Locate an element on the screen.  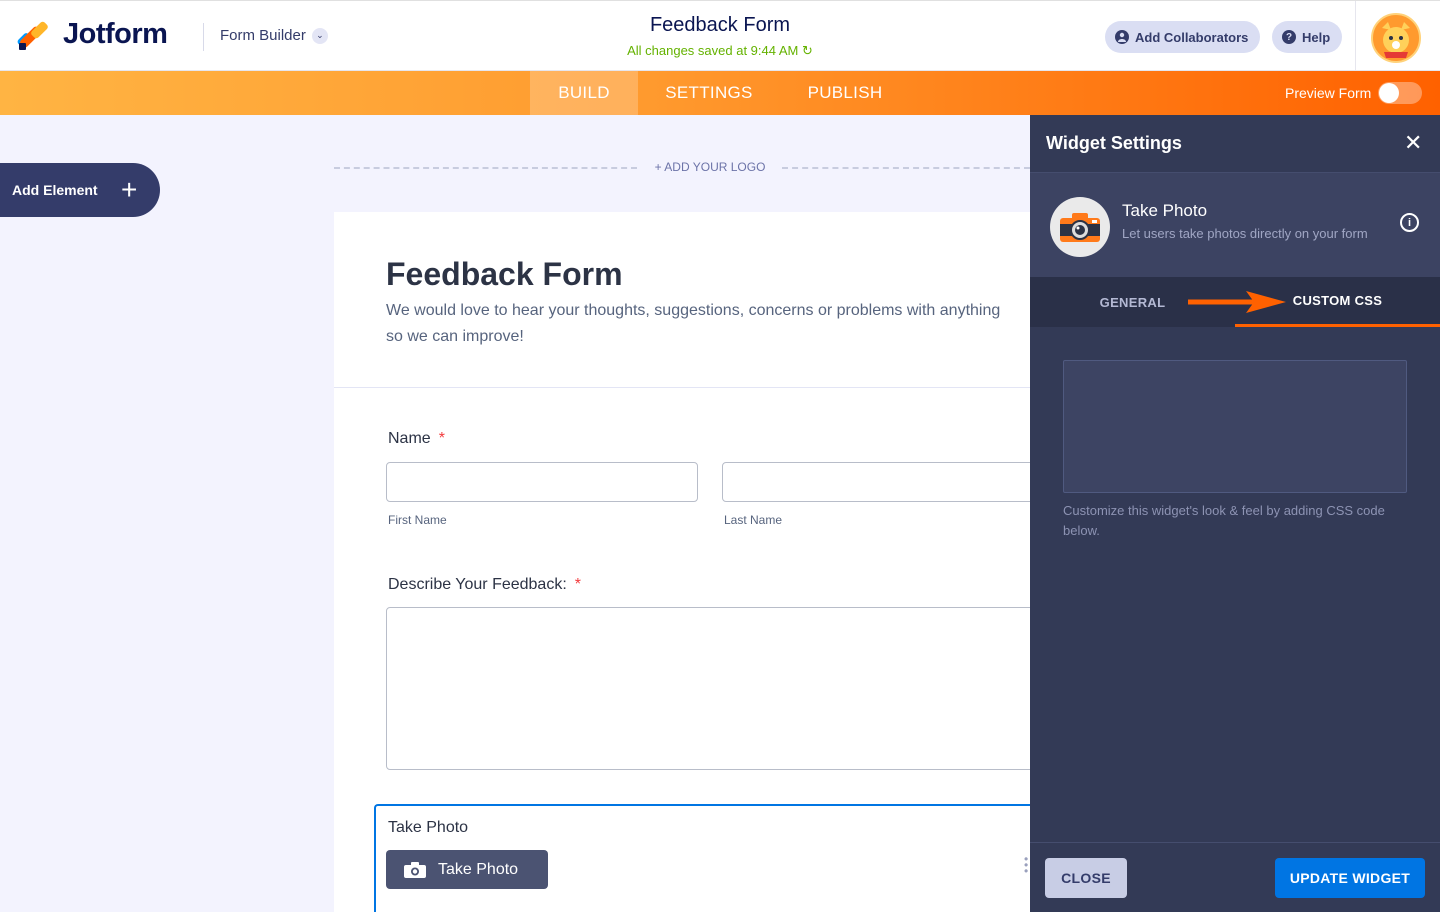
add-collaborators-label: Add Collaborators is located at coordinates (1192, 37).